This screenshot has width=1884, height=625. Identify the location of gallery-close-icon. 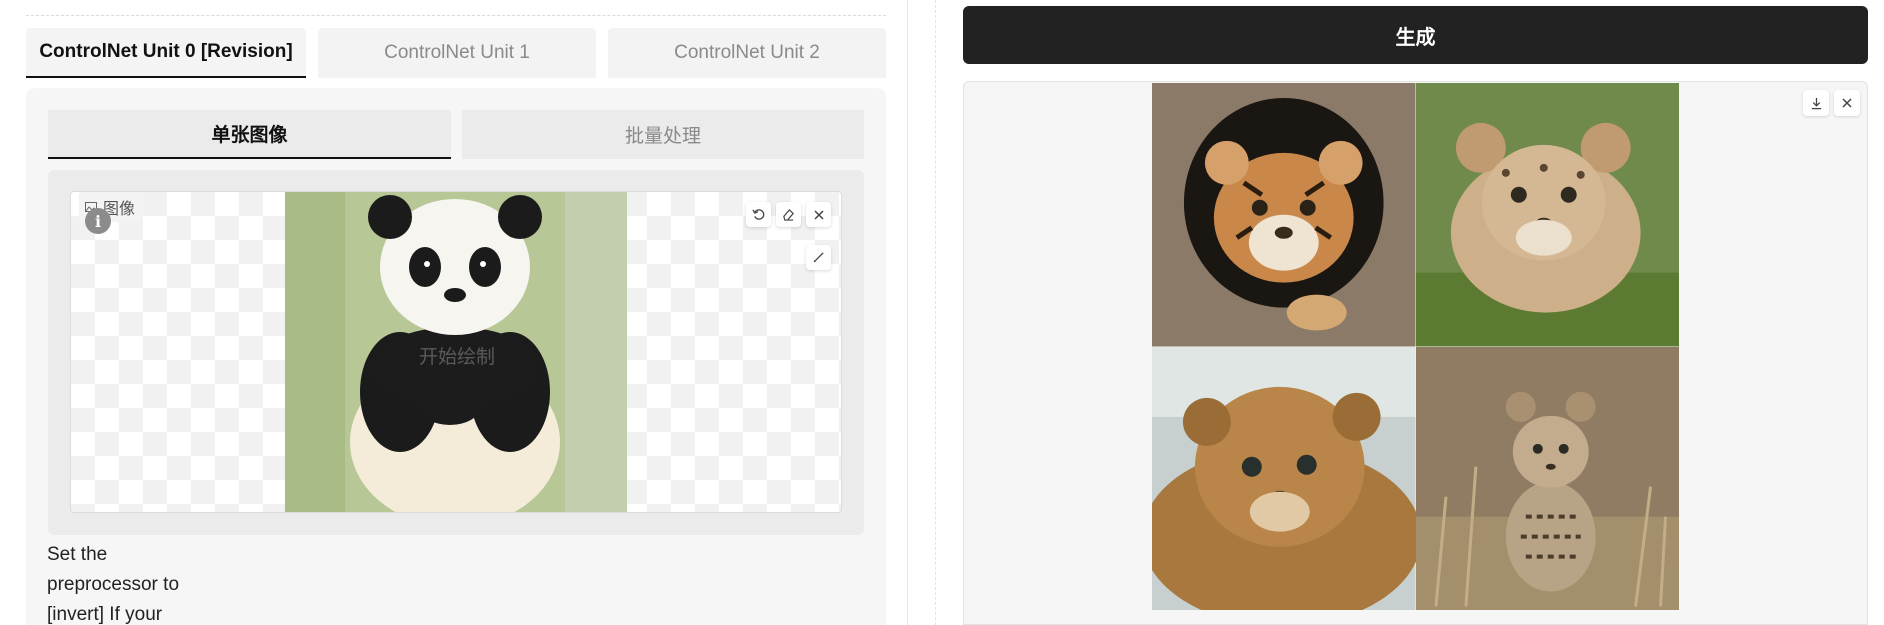
(1847, 103).